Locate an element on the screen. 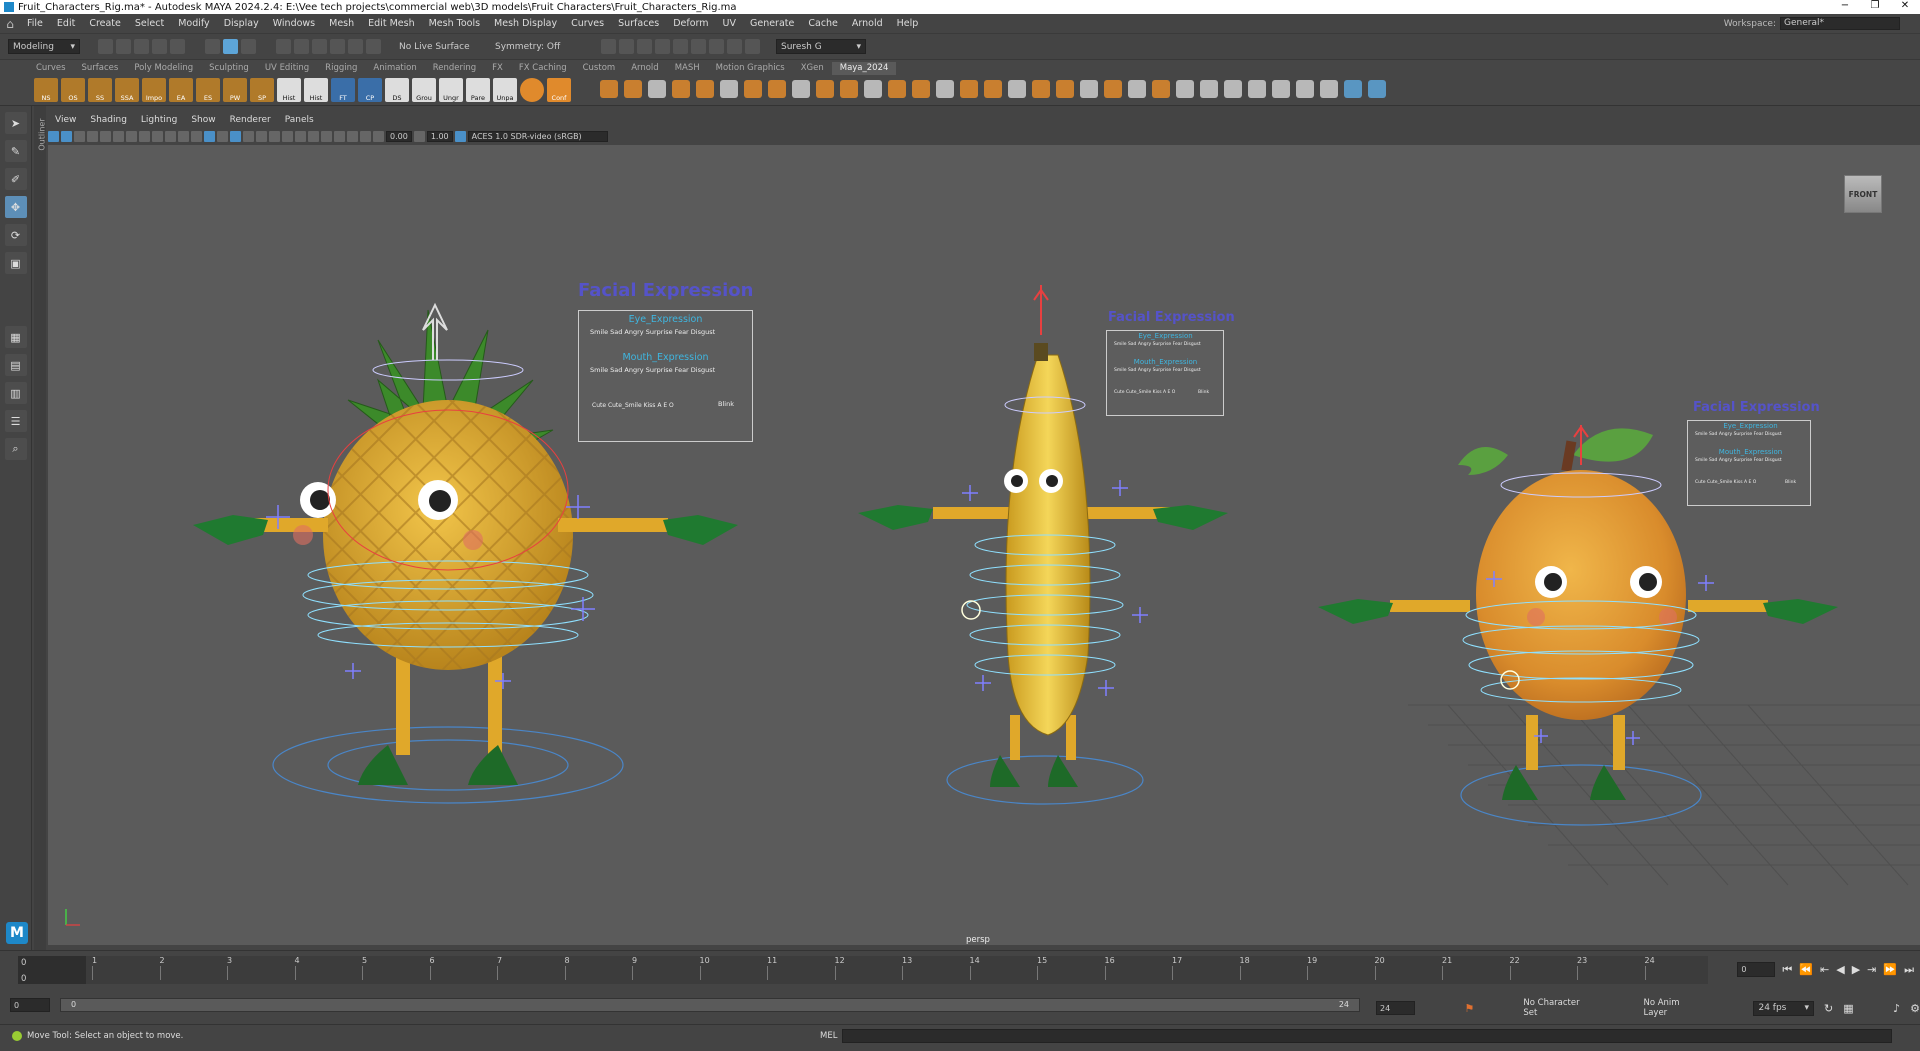  safe-title-icon is located at coordinates (183, 136).